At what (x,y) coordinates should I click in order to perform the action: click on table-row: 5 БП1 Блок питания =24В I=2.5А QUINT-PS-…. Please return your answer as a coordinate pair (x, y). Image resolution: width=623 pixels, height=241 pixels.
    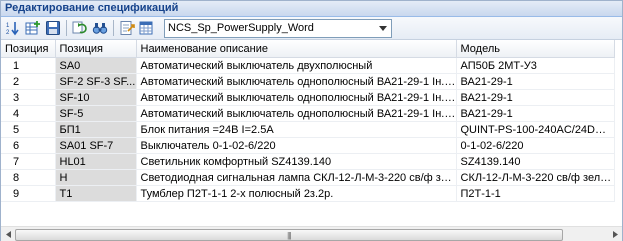
    Looking at the image, I should click on (308, 129).